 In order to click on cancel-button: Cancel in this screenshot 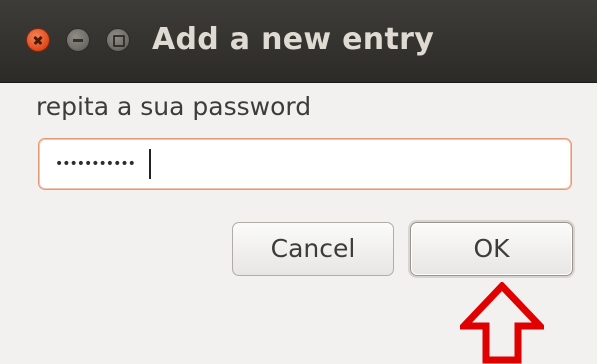, I will do `click(313, 249)`.